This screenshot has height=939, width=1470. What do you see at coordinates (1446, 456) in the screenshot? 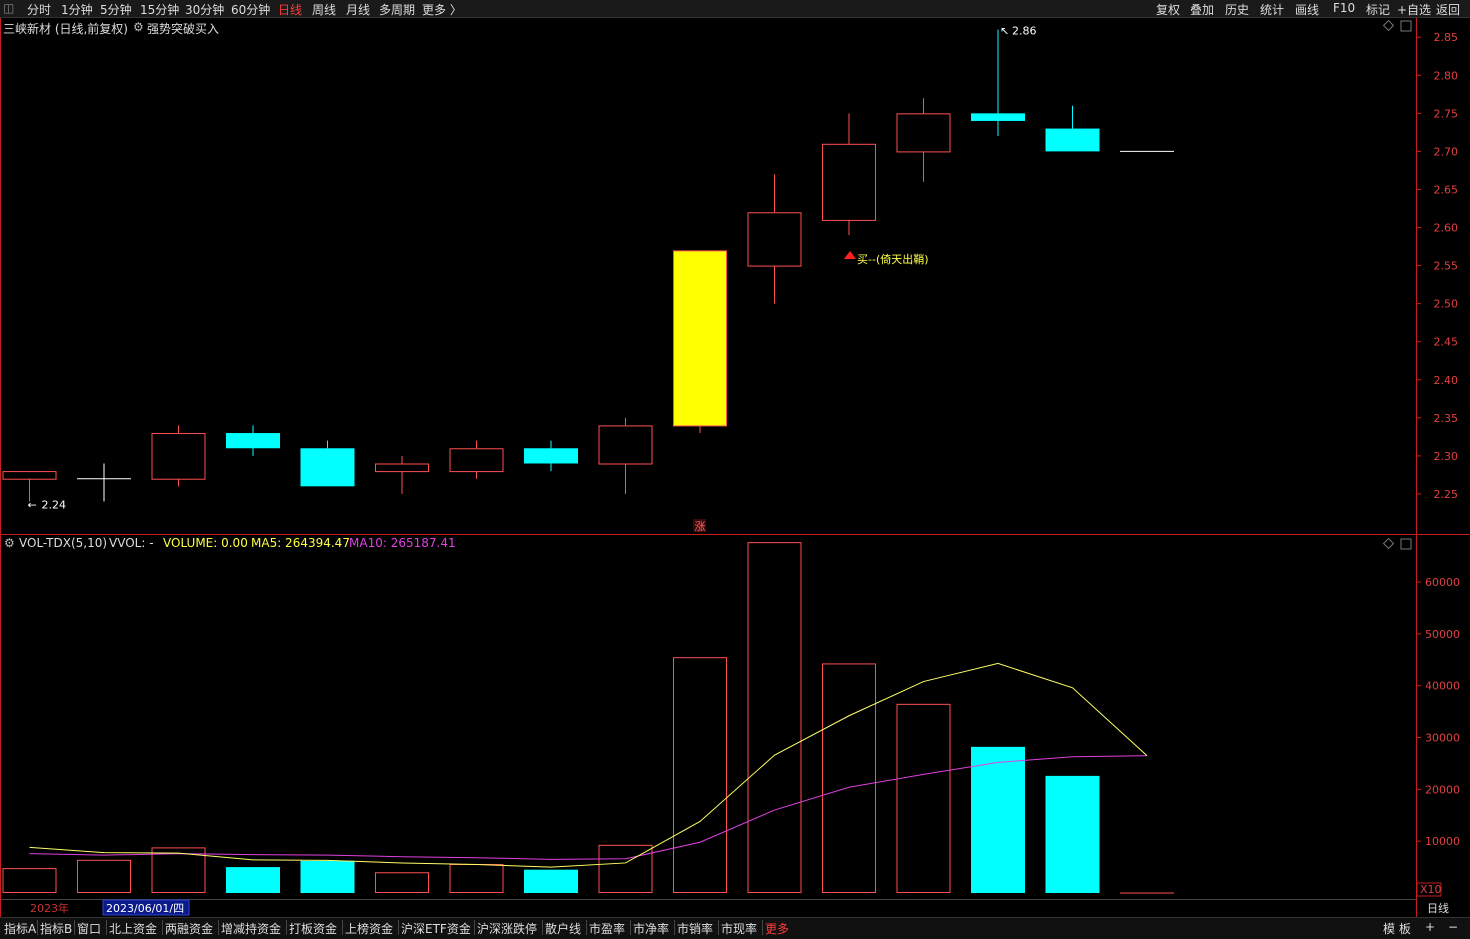
I see `price-tick-label: 2.30` at bounding box center [1446, 456].